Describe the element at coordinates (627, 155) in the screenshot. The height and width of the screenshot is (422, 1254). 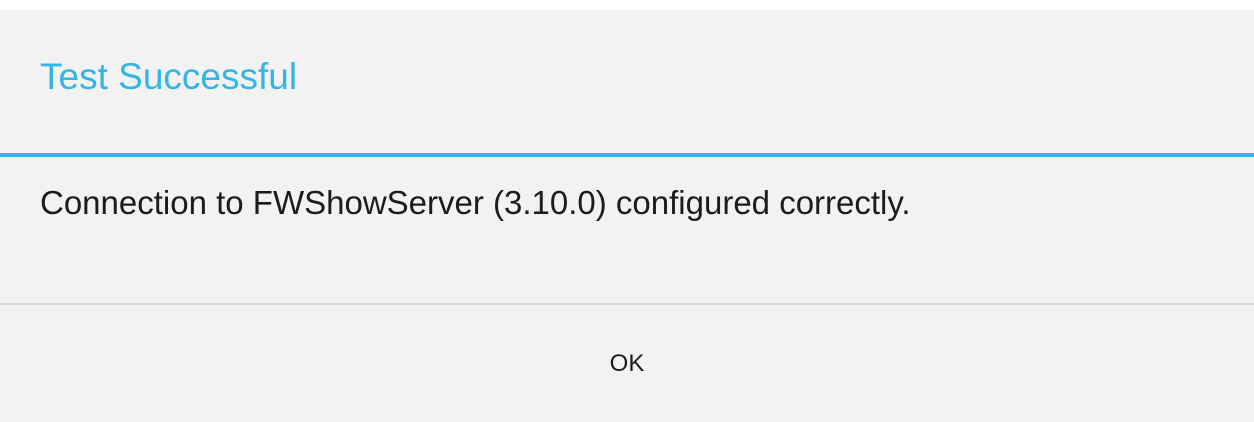
I see `title-divider` at that location.